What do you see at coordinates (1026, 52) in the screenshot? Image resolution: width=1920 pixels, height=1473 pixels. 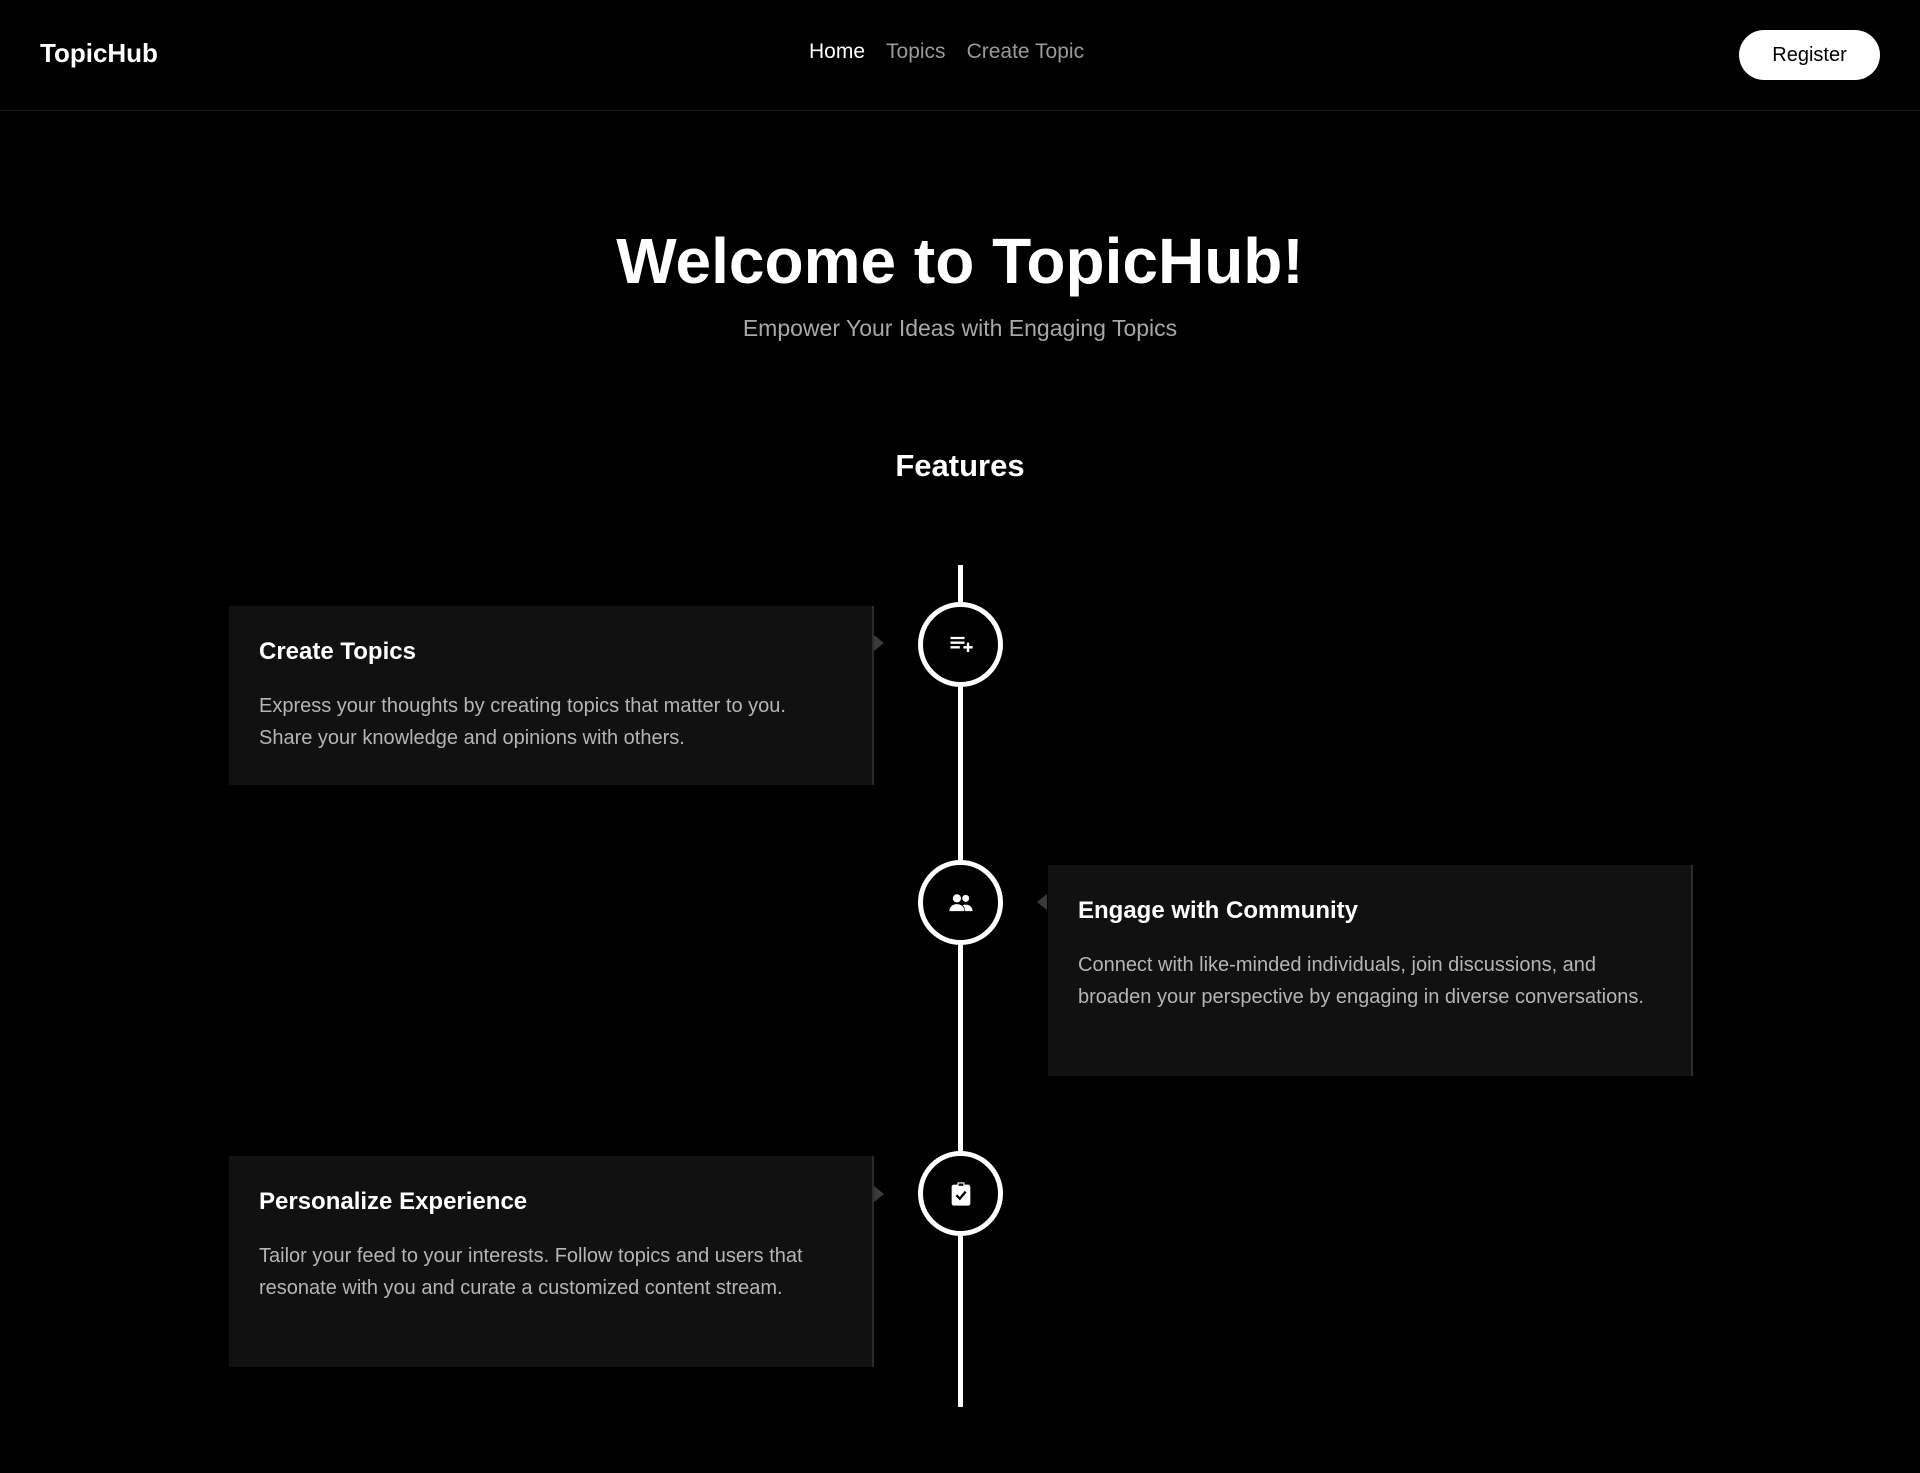 I see `nav-link-create-topic: Create Topic` at bounding box center [1026, 52].